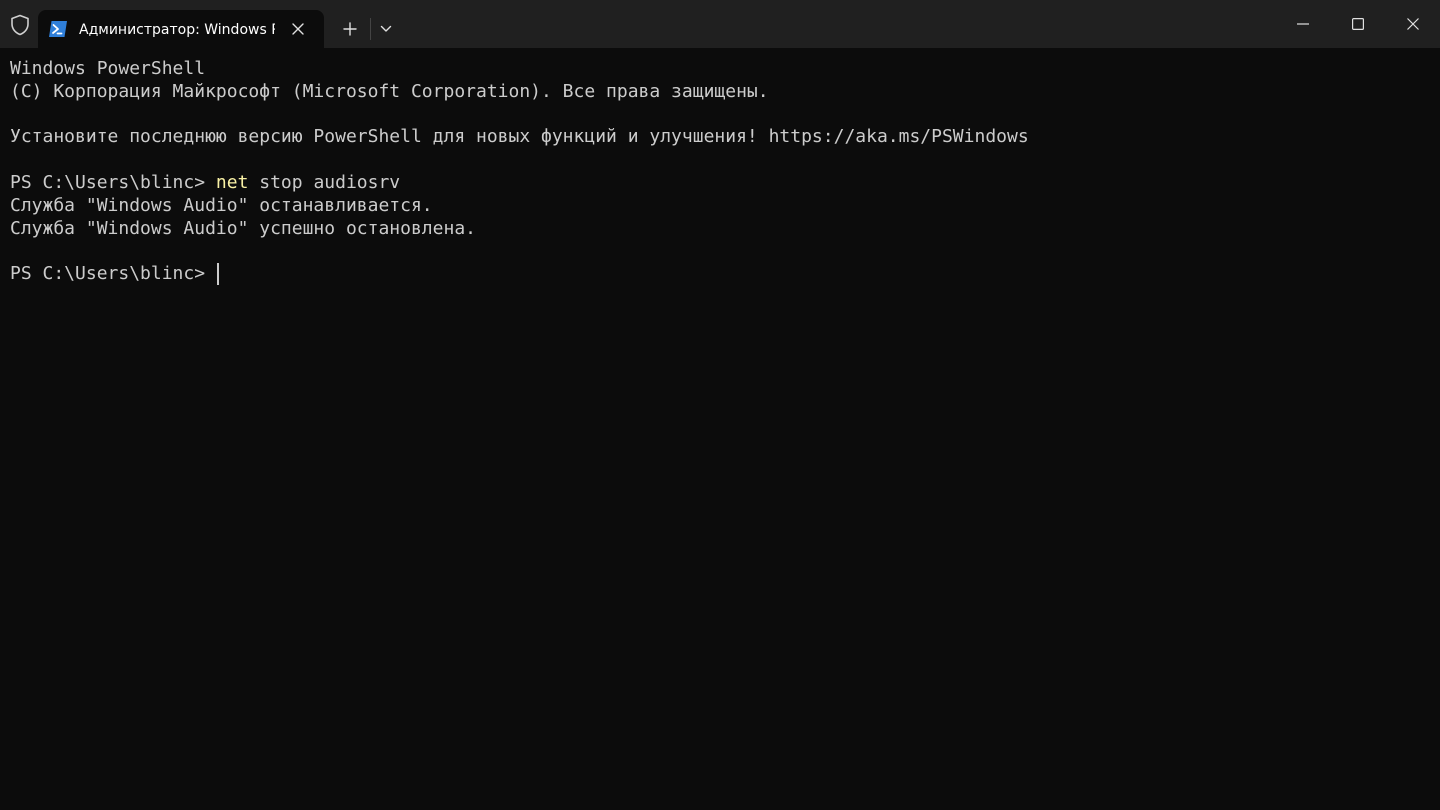 The image size is (1440, 810). What do you see at coordinates (370, 29) in the screenshot?
I see `tab-separator` at bounding box center [370, 29].